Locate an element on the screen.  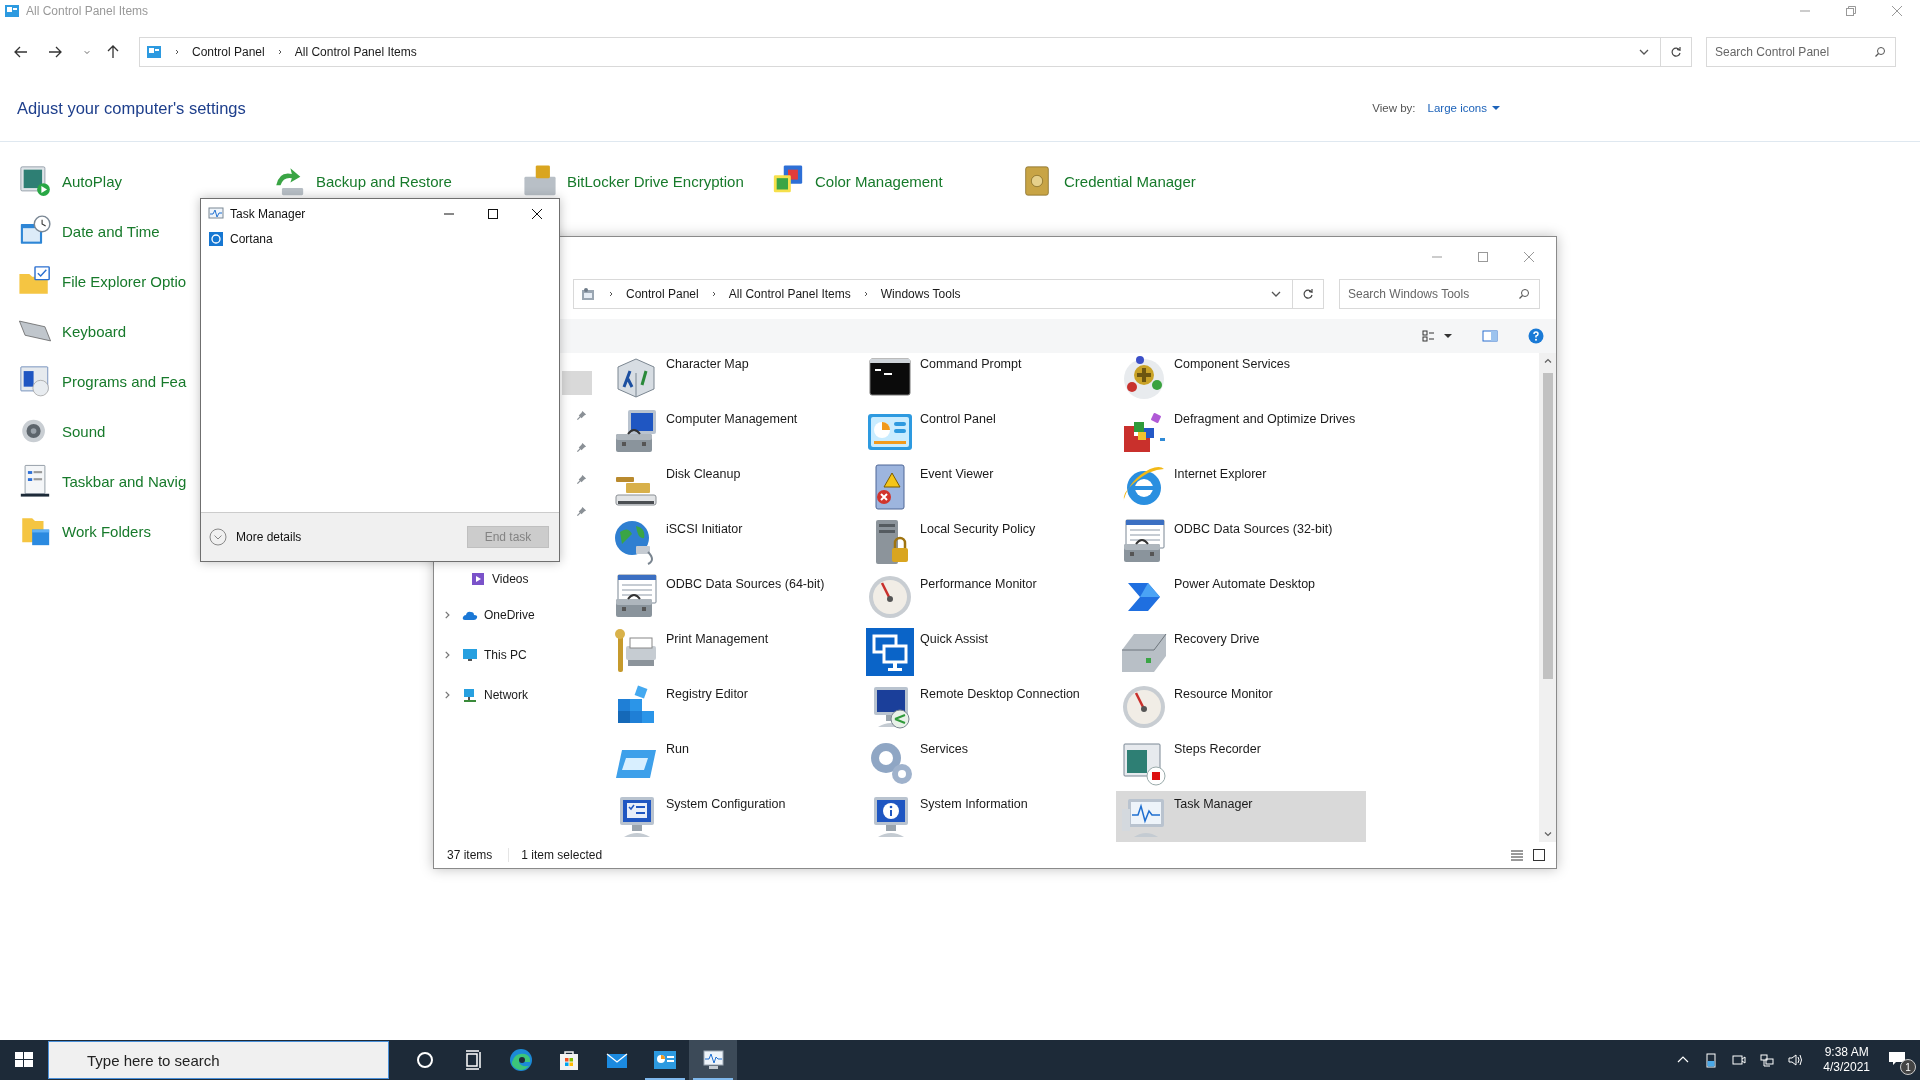
preview-pane-icon is located at coordinates (1490, 336).